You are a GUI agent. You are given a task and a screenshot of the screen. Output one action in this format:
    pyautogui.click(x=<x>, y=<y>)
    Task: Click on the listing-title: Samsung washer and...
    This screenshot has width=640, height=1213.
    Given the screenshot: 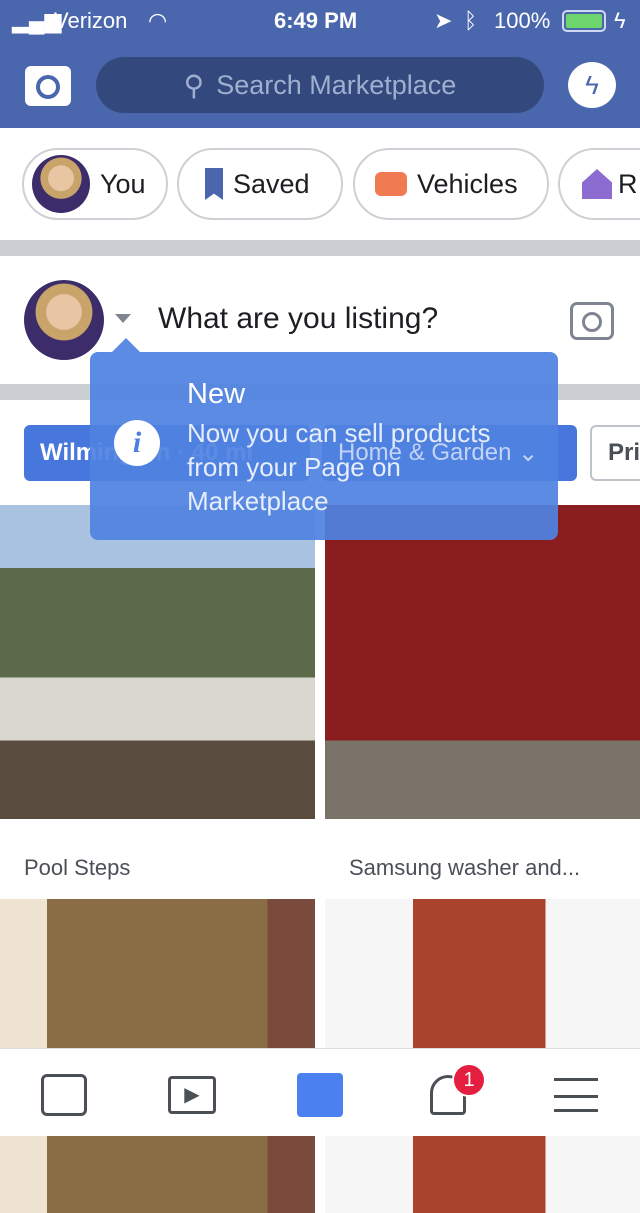 What is the action you would take?
    pyautogui.click(x=465, y=867)
    